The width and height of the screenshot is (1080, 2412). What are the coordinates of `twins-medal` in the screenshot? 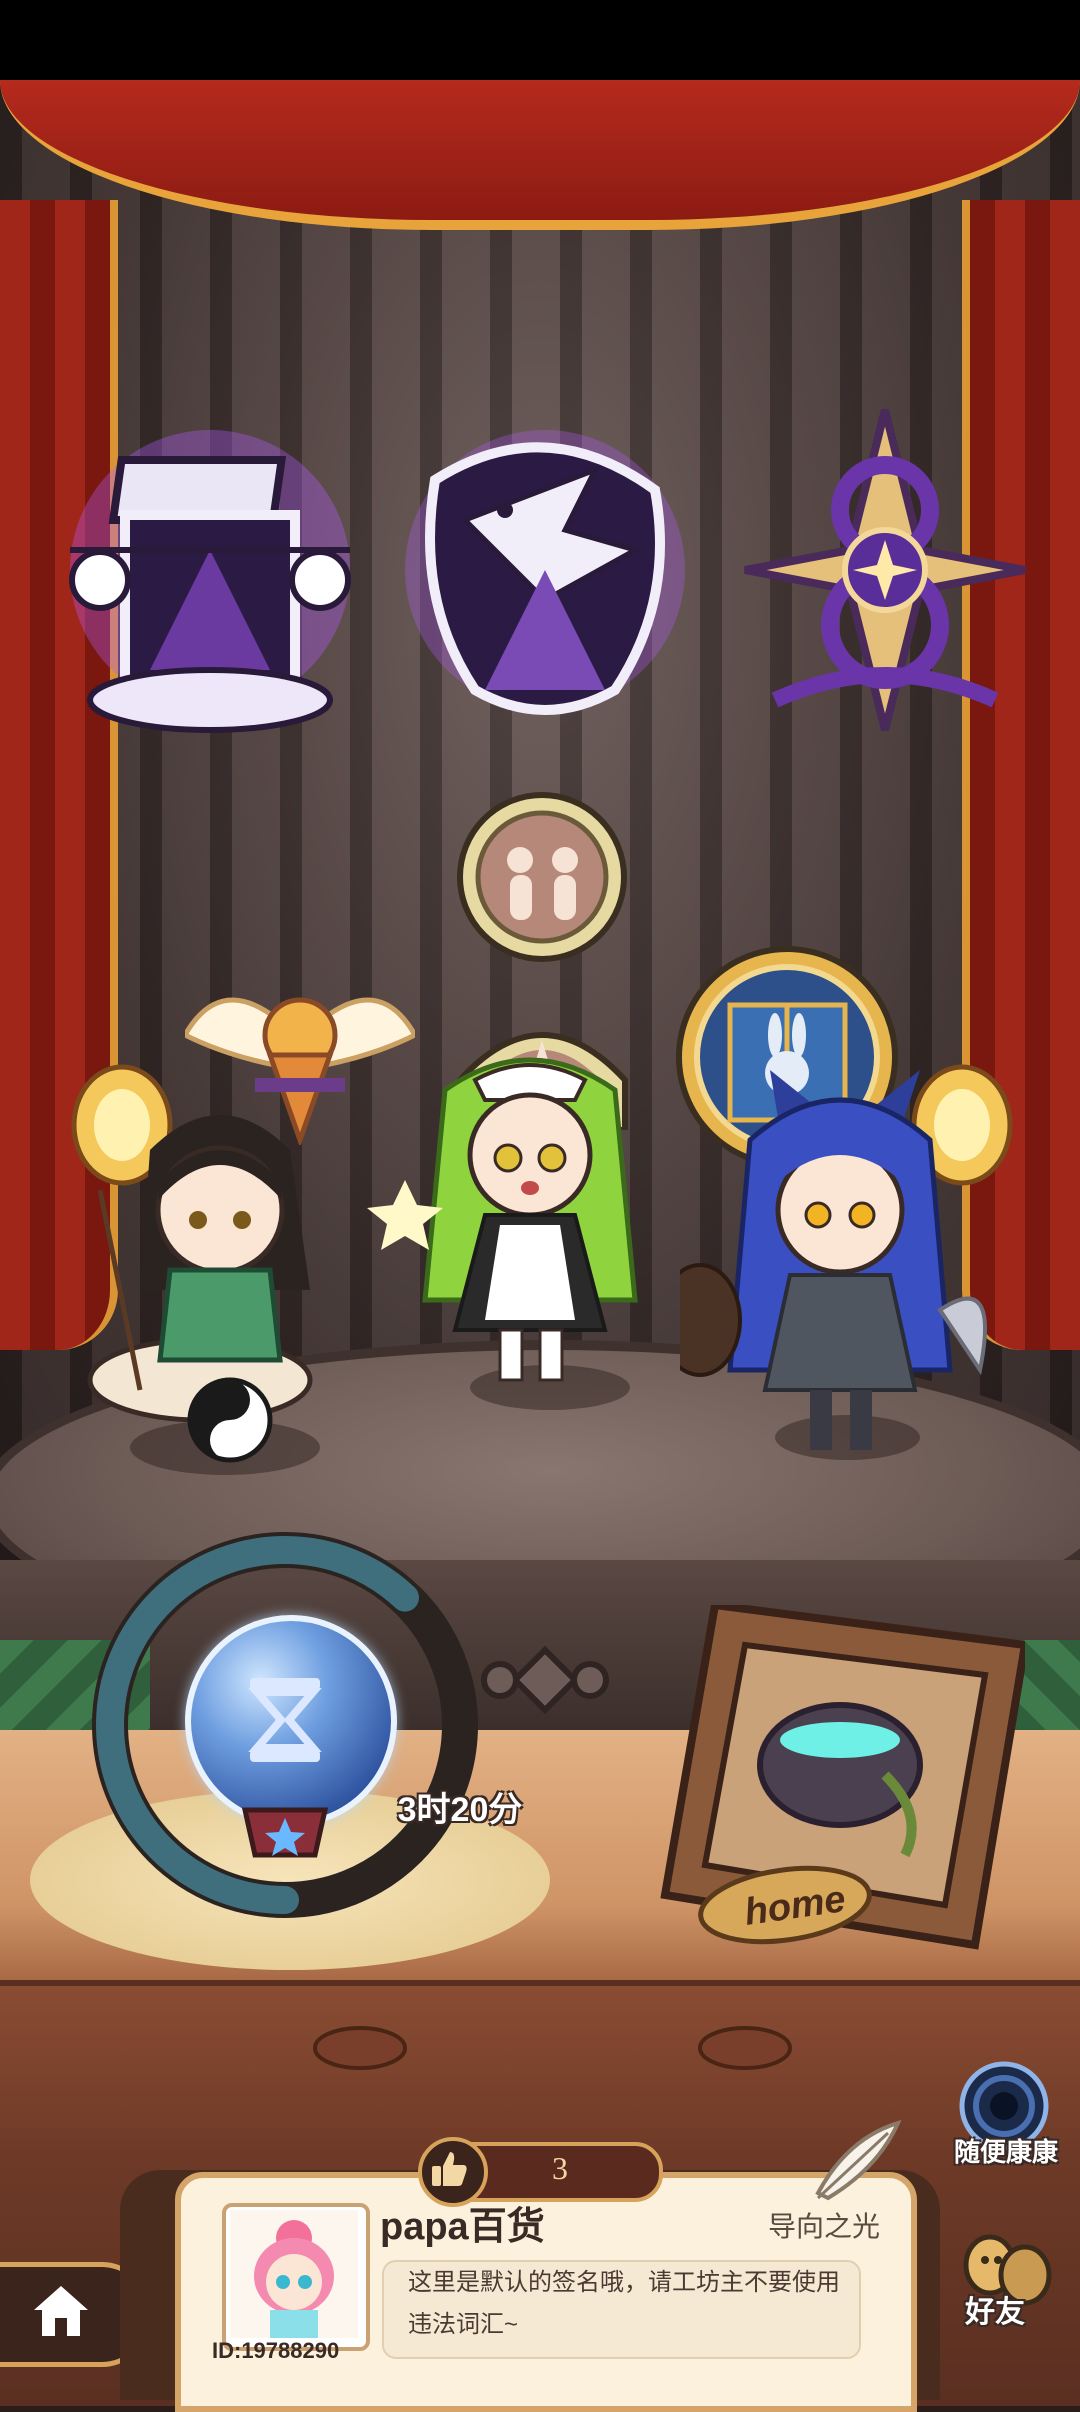 It's located at (542, 877).